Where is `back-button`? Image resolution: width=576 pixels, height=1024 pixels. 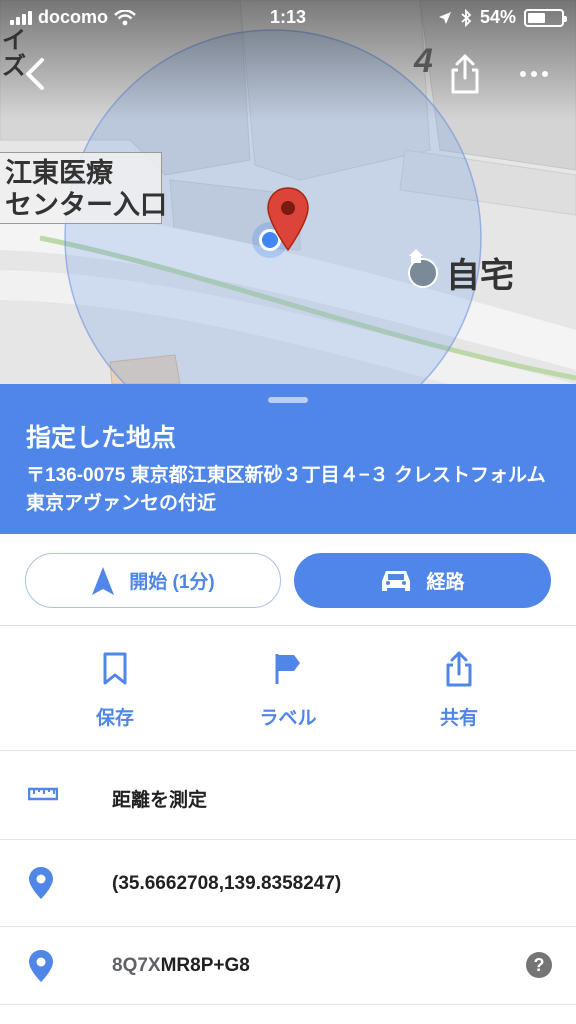 back-button is located at coordinates (38, 74).